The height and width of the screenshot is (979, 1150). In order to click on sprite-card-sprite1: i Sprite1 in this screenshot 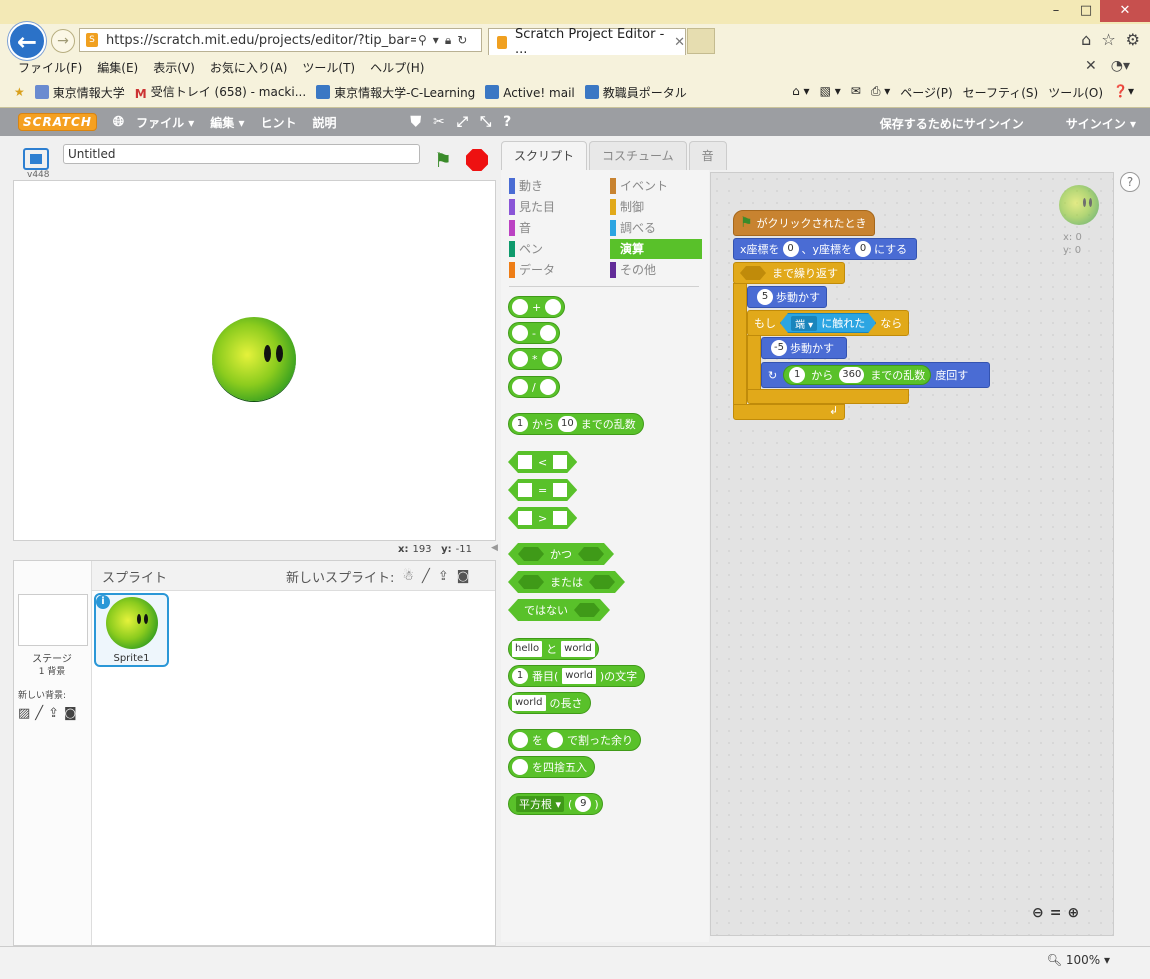, I will do `click(131, 630)`.